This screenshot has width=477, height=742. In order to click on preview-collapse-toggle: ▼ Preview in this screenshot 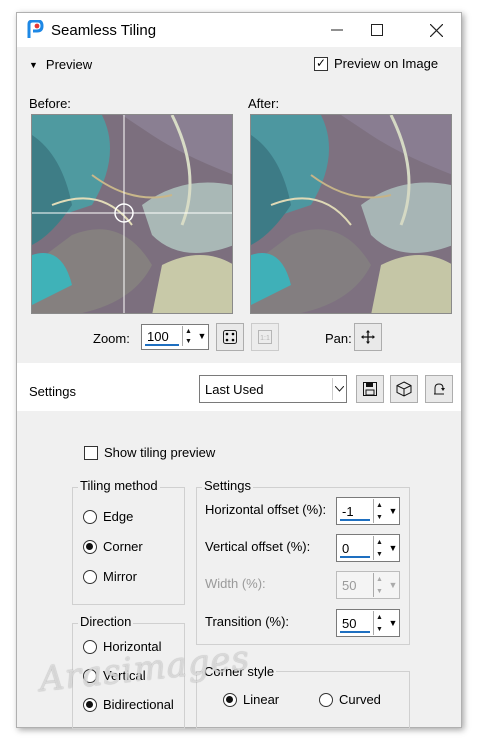, I will do `click(60, 64)`.